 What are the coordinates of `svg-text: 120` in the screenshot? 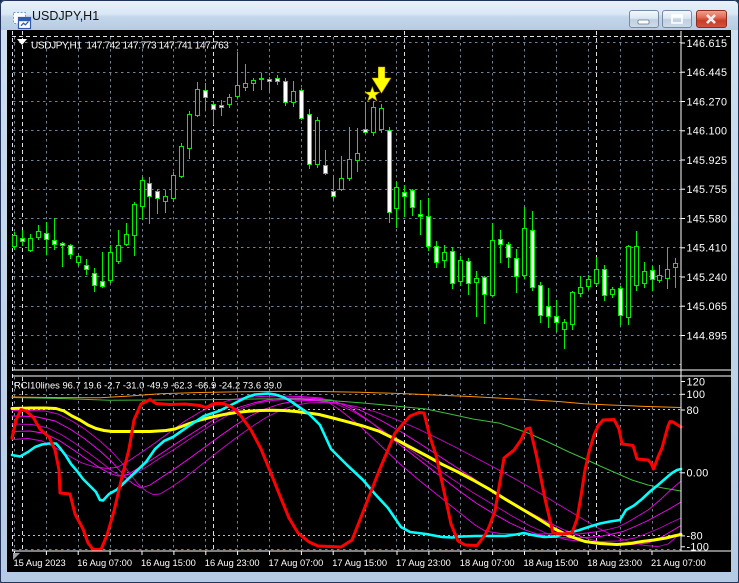 It's located at (696, 382).